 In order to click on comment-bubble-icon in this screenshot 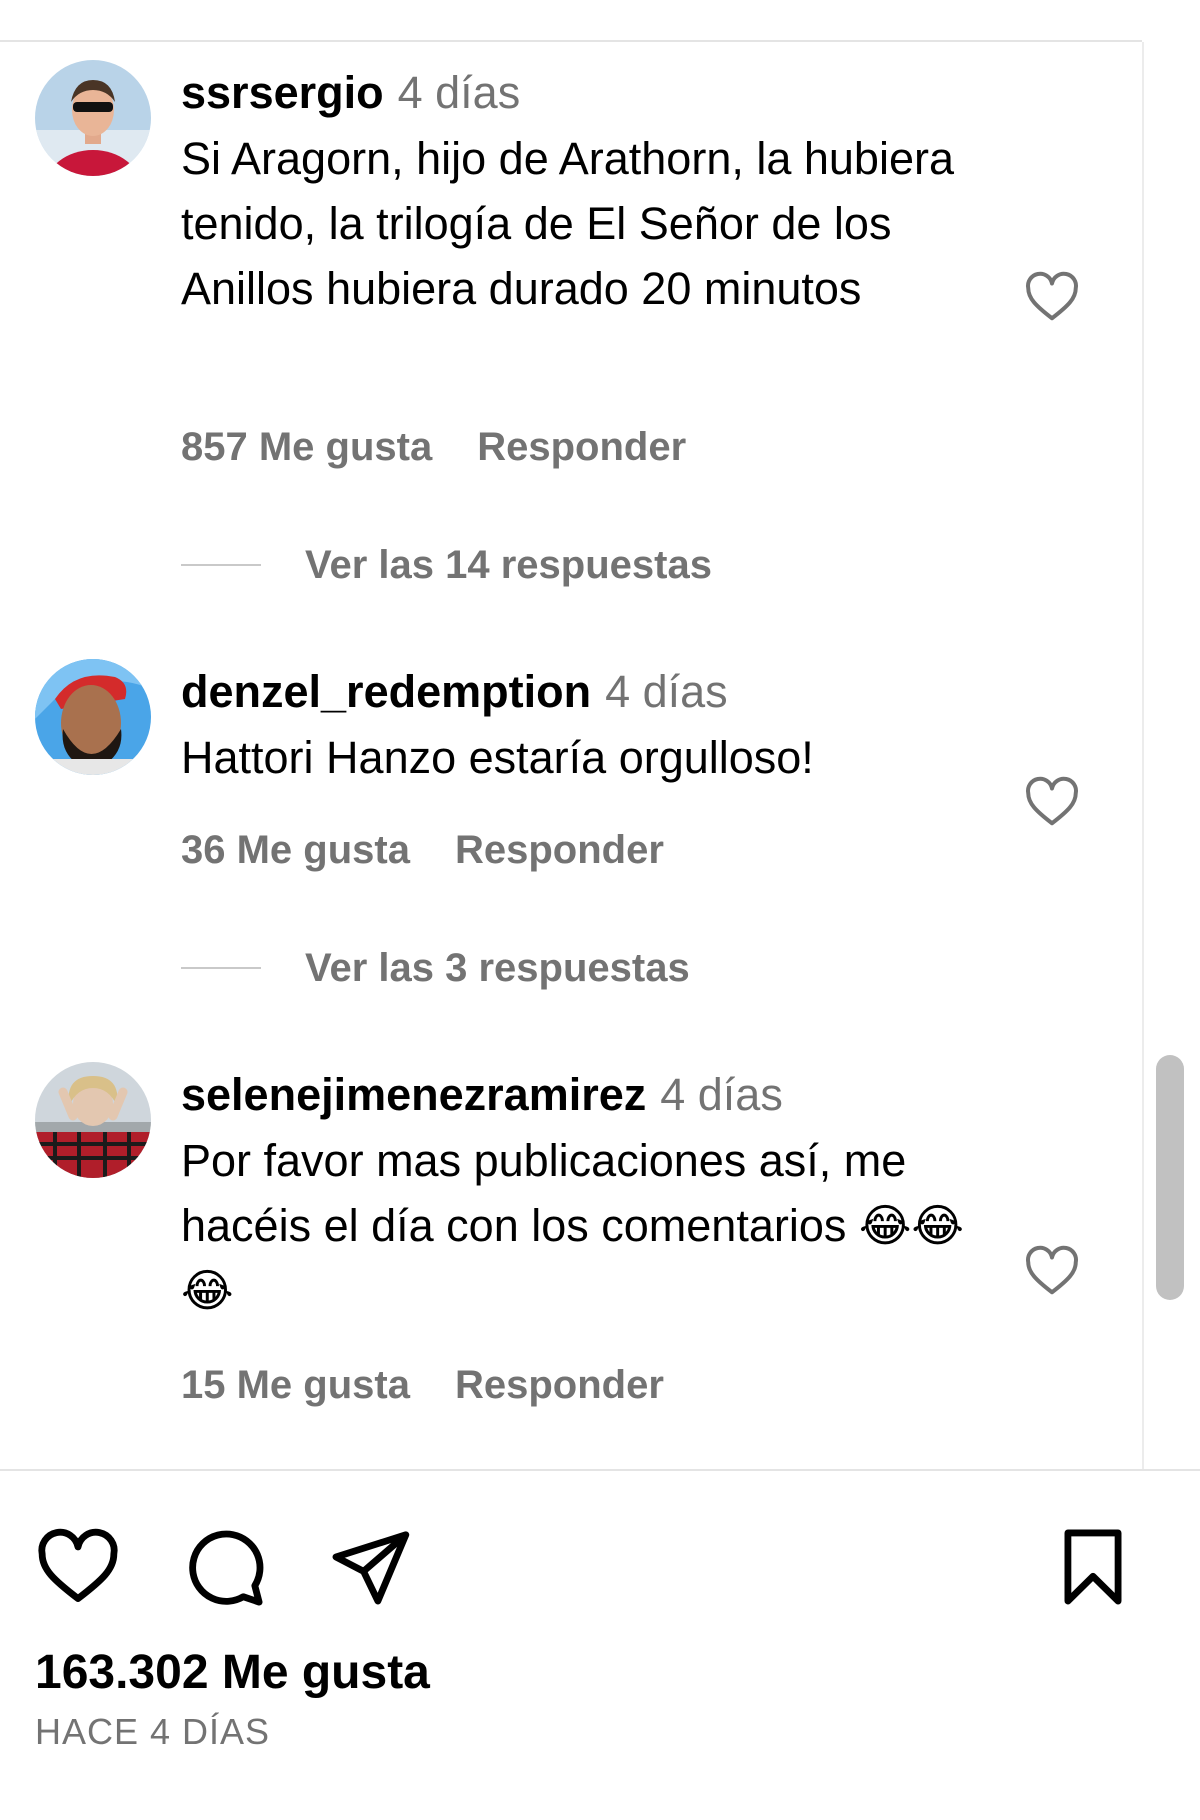, I will do `click(224, 1567)`.